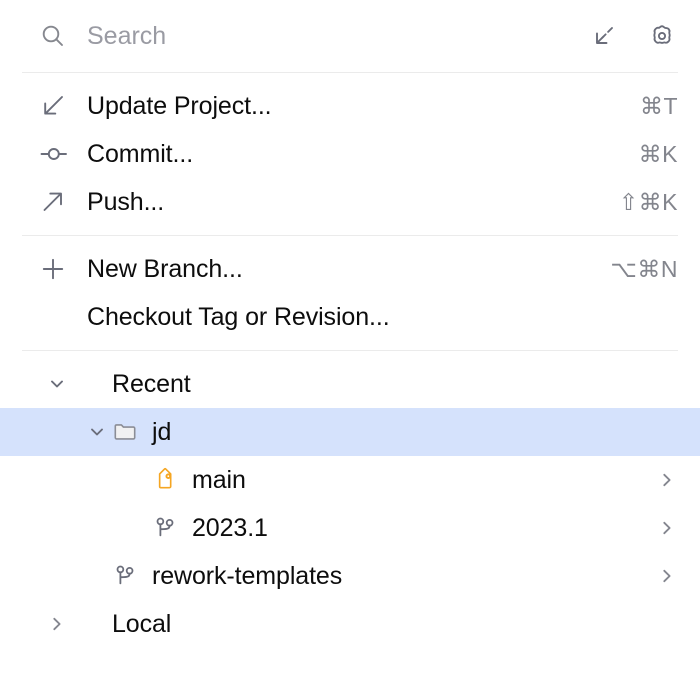 The image size is (700, 700). I want to click on collapse-all-icon, so click(604, 36).